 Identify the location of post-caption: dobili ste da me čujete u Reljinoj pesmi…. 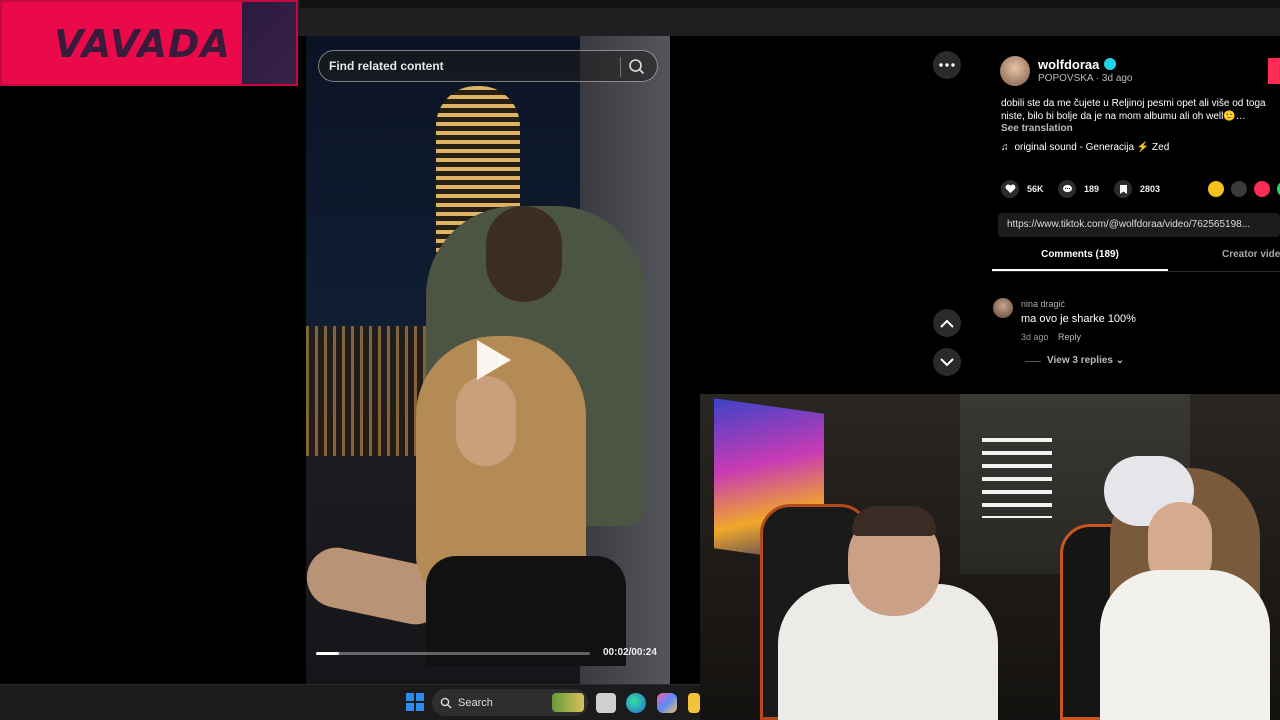
(1133, 110).